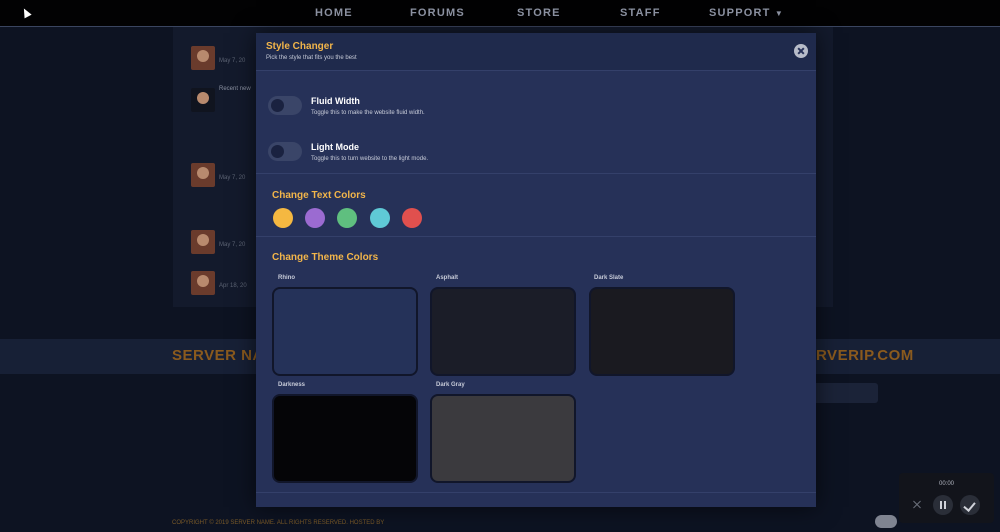  Describe the element at coordinates (325, 257) in the screenshot. I see `theme-colors-title: Change Theme Colors` at that location.